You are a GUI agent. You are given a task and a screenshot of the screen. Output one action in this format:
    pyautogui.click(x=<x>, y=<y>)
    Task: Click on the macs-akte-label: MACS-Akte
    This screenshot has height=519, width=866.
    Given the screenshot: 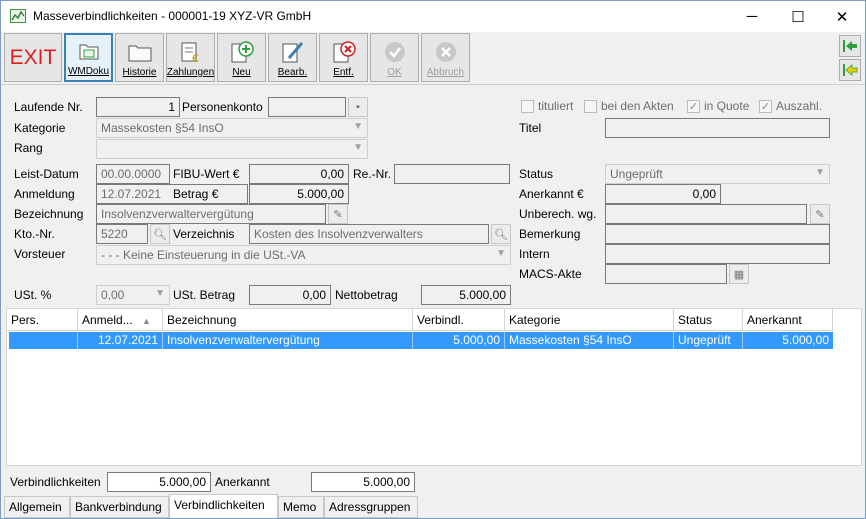 What is the action you would take?
    pyautogui.click(x=550, y=274)
    